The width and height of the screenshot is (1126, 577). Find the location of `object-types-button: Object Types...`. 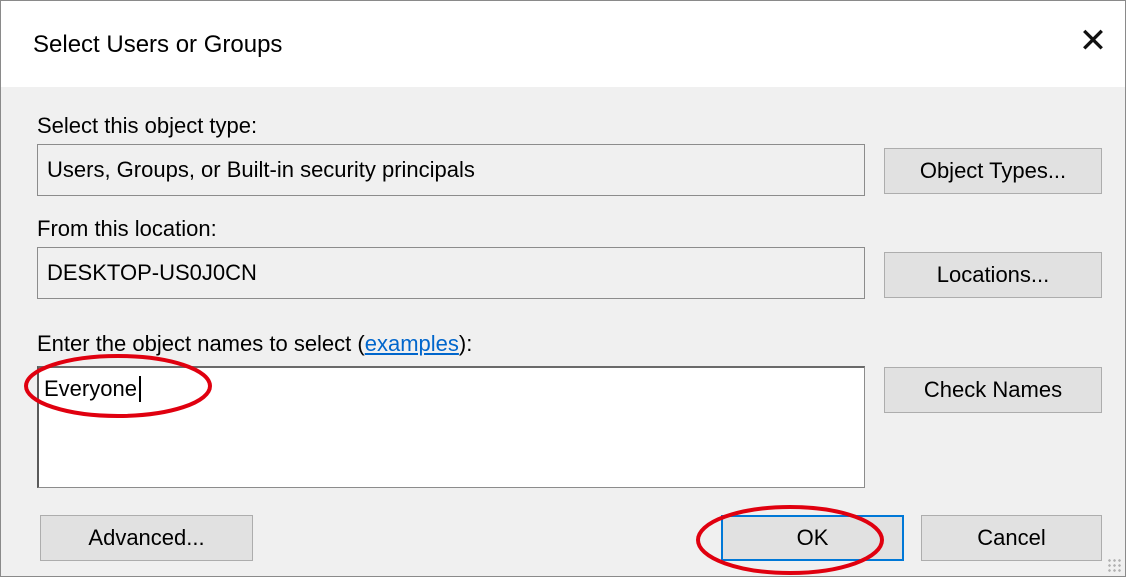

object-types-button: Object Types... is located at coordinates (993, 171).